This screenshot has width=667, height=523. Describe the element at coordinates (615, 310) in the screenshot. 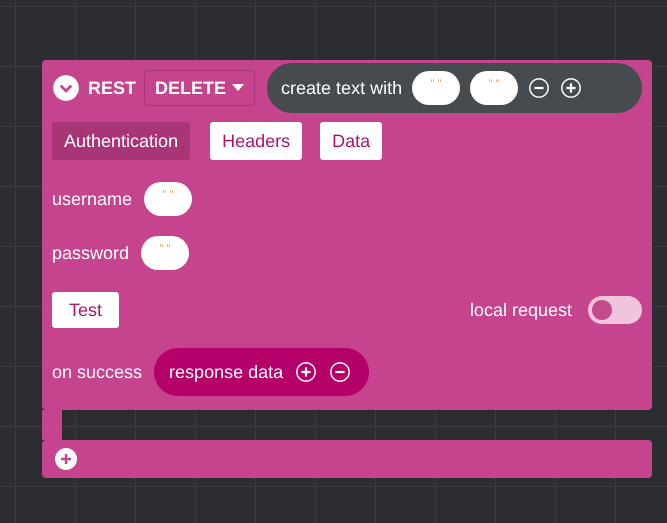

I see `toggle-switch` at that location.